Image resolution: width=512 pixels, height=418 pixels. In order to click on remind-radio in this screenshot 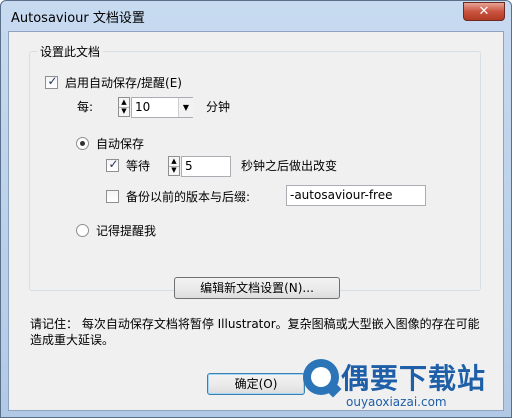, I will do `click(82, 230)`.